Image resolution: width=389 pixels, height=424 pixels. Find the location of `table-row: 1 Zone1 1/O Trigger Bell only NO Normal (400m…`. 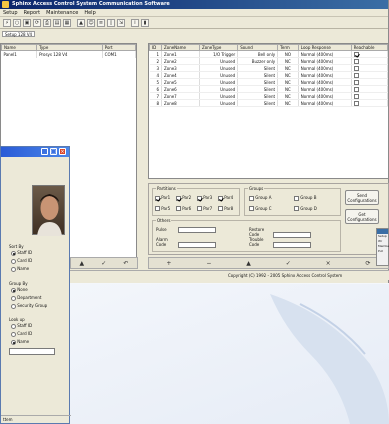

table-row: 1 Zone1 1/O Trigger Bell only NO Normal (400m… is located at coordinates (269, 54).